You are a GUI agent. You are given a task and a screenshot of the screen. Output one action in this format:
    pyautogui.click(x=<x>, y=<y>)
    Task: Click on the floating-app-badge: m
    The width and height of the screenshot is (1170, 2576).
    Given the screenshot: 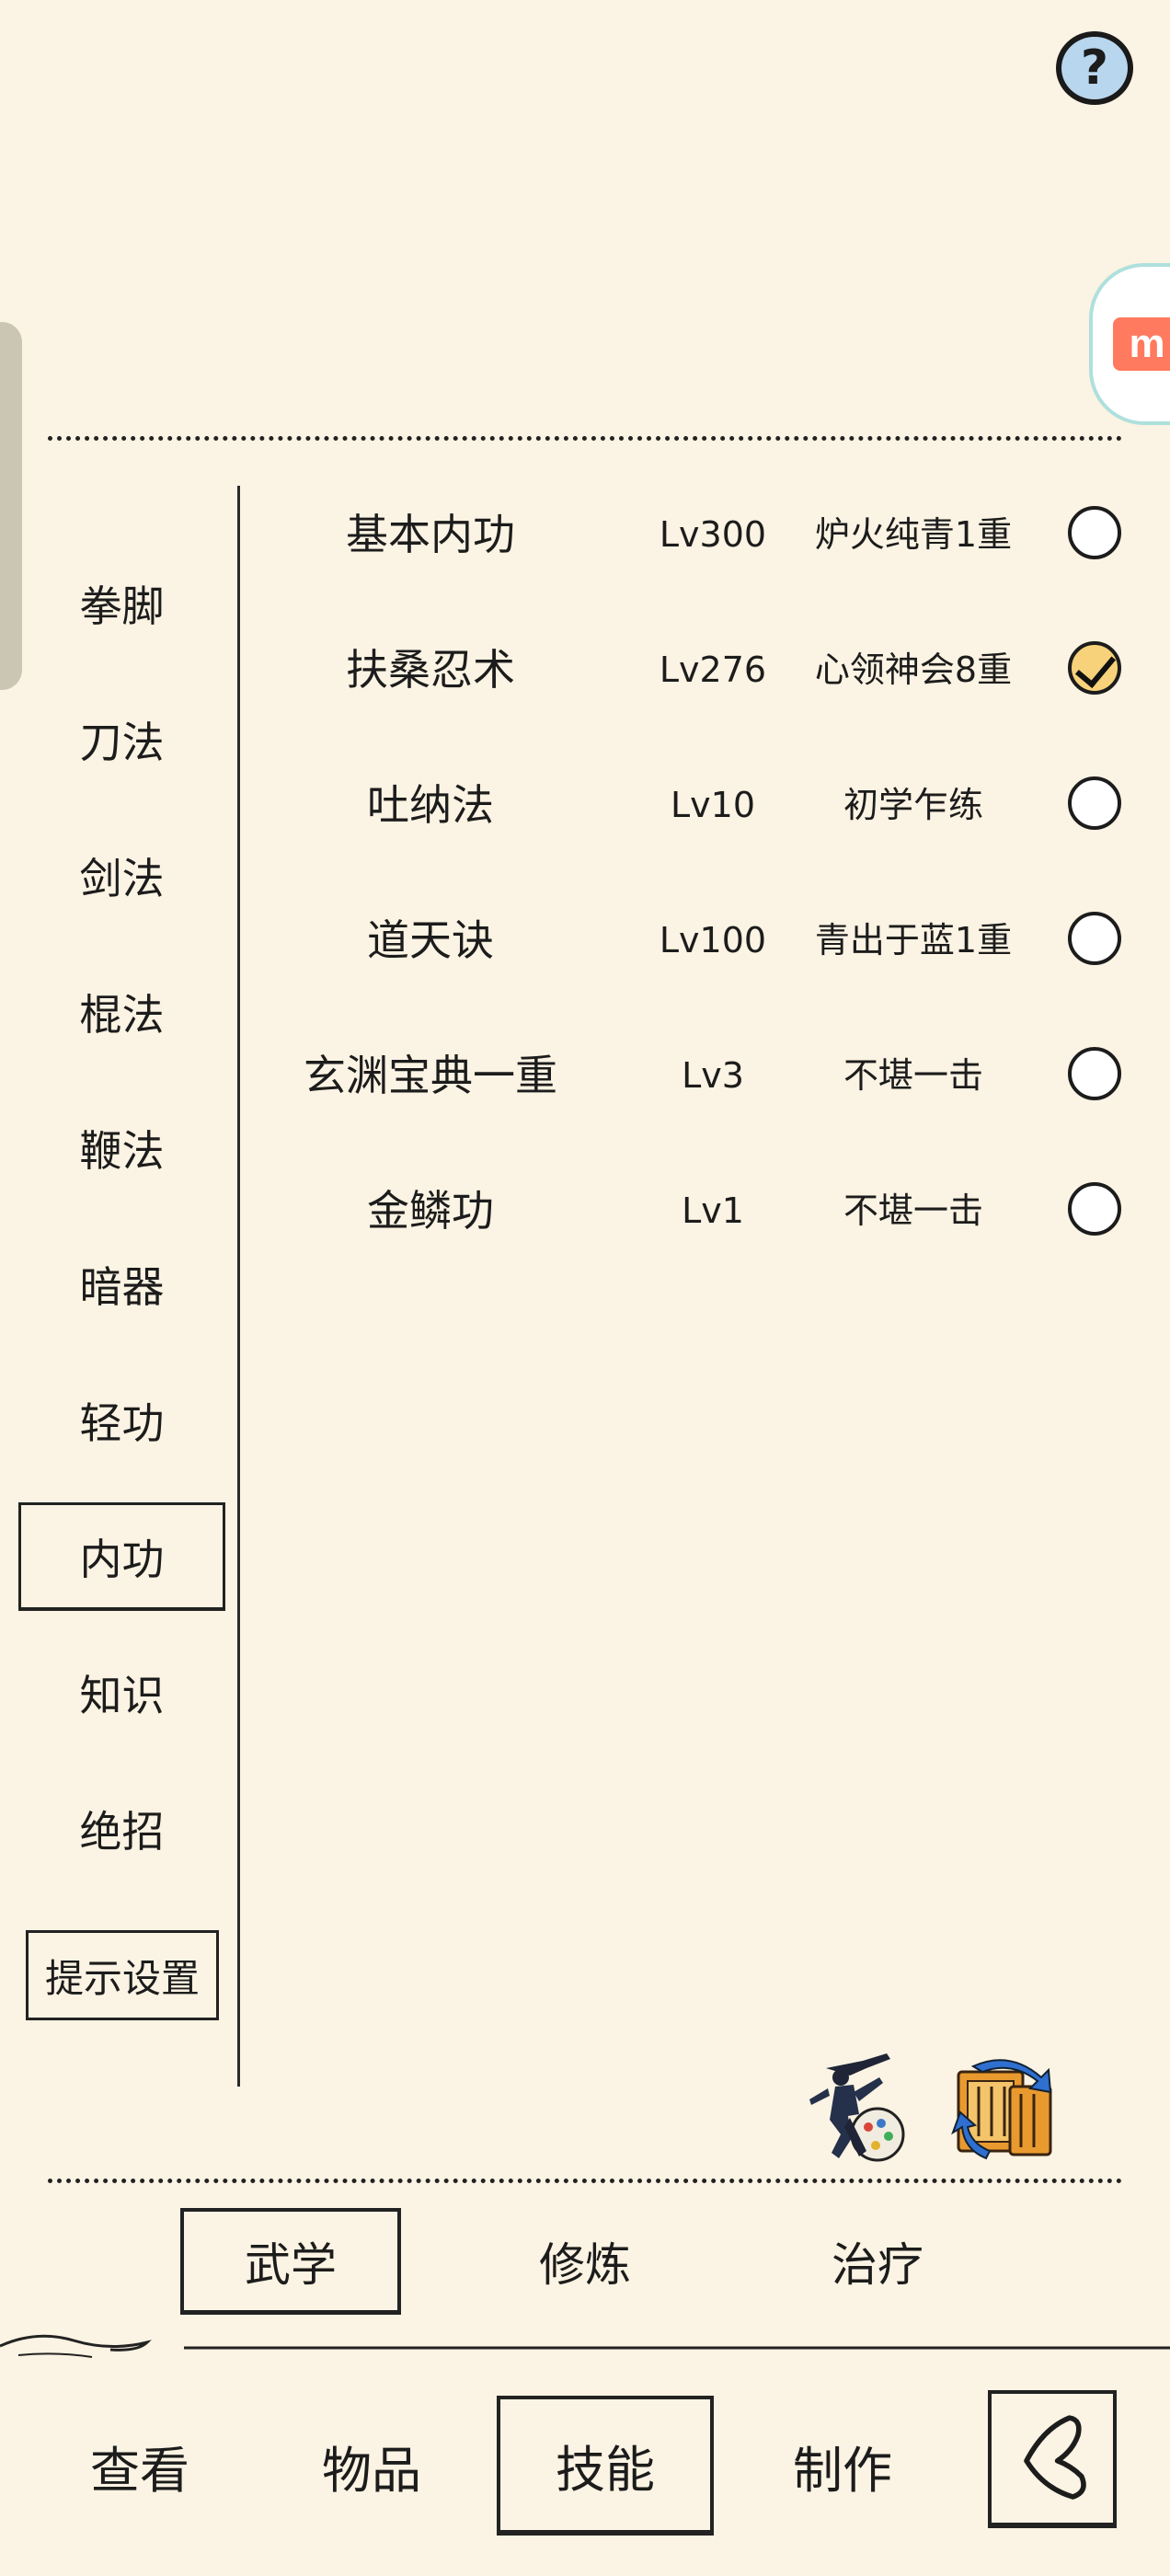 What is the action you would take?
    pyautogui.click(x=1129, y=344)
    